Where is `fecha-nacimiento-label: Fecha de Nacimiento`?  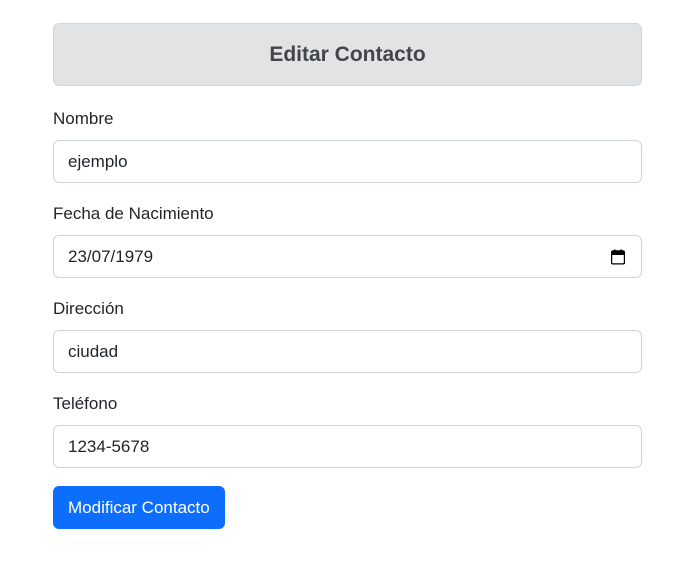
fecha-nacimiento-label: Fecha de Nacimiento is located at coordinates (133, 213).